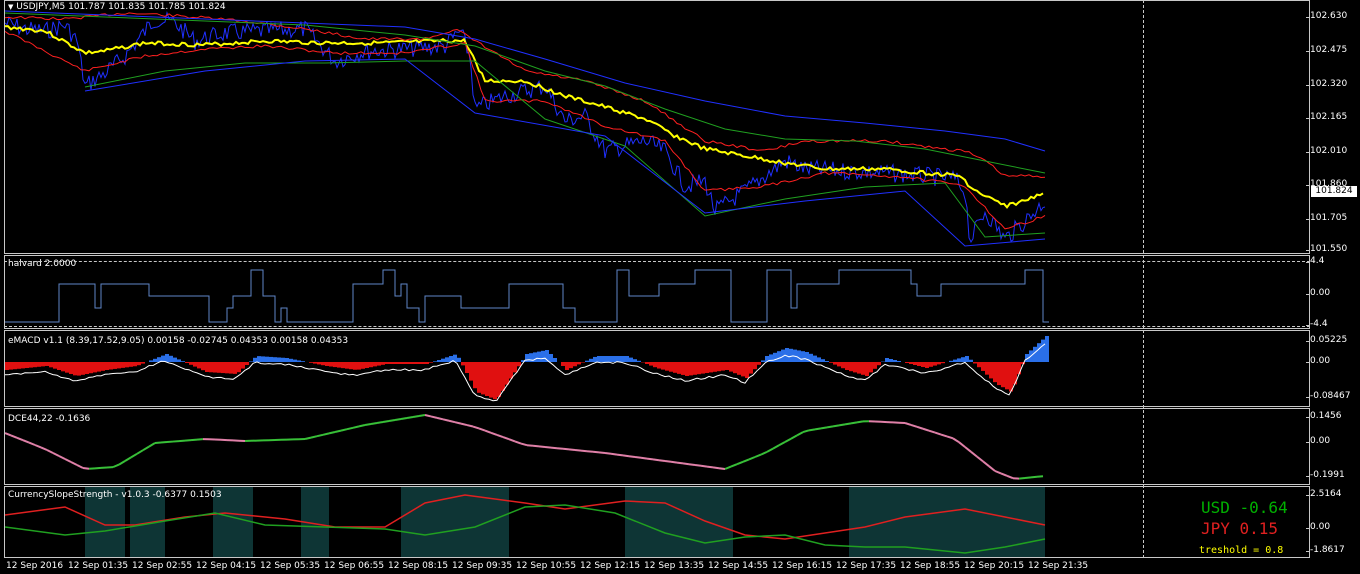  What do you see at coordinates (930, 566) in the screenshot?
I see `time-label: 12 Sep 18:55` at bounding box center [930, 566].